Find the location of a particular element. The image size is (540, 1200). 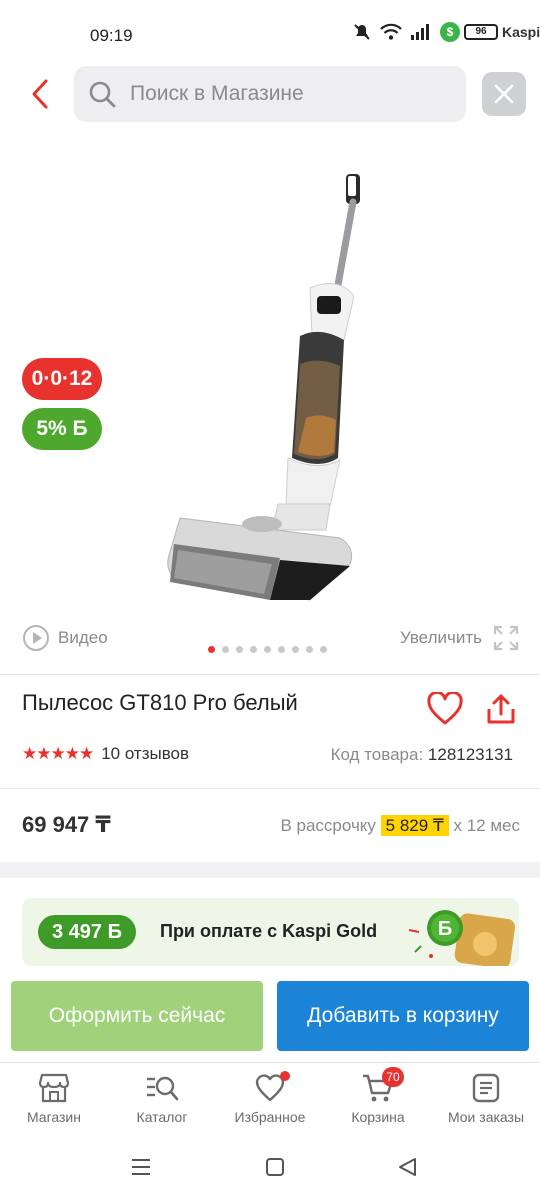

tab-orders: Мои заказы is located at coordinates (486, 1099).